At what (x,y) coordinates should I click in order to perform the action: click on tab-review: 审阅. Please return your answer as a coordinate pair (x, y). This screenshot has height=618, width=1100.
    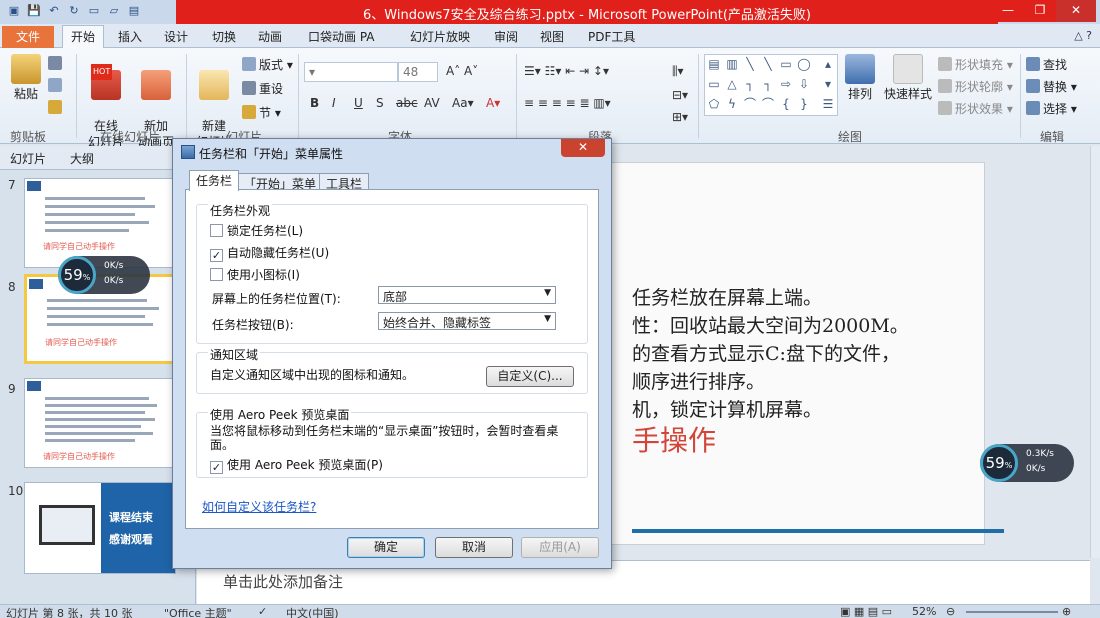
    Looking at the image, I should click on (506, 36).